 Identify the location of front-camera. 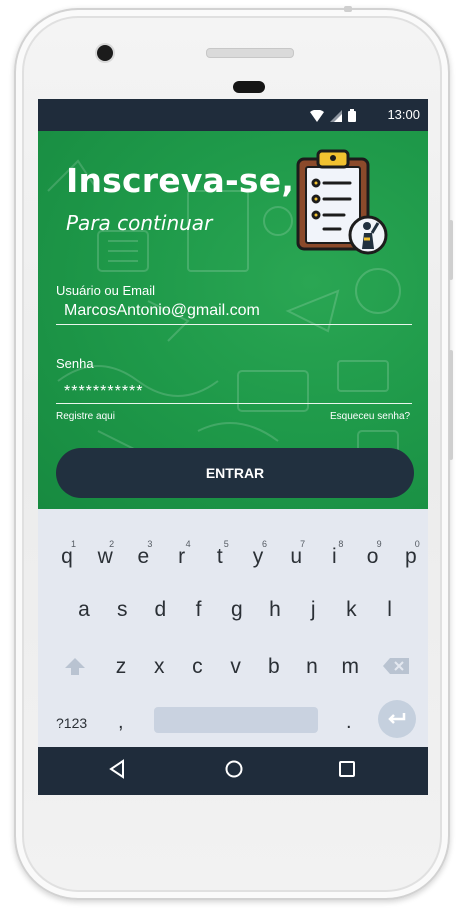
(105, 53).